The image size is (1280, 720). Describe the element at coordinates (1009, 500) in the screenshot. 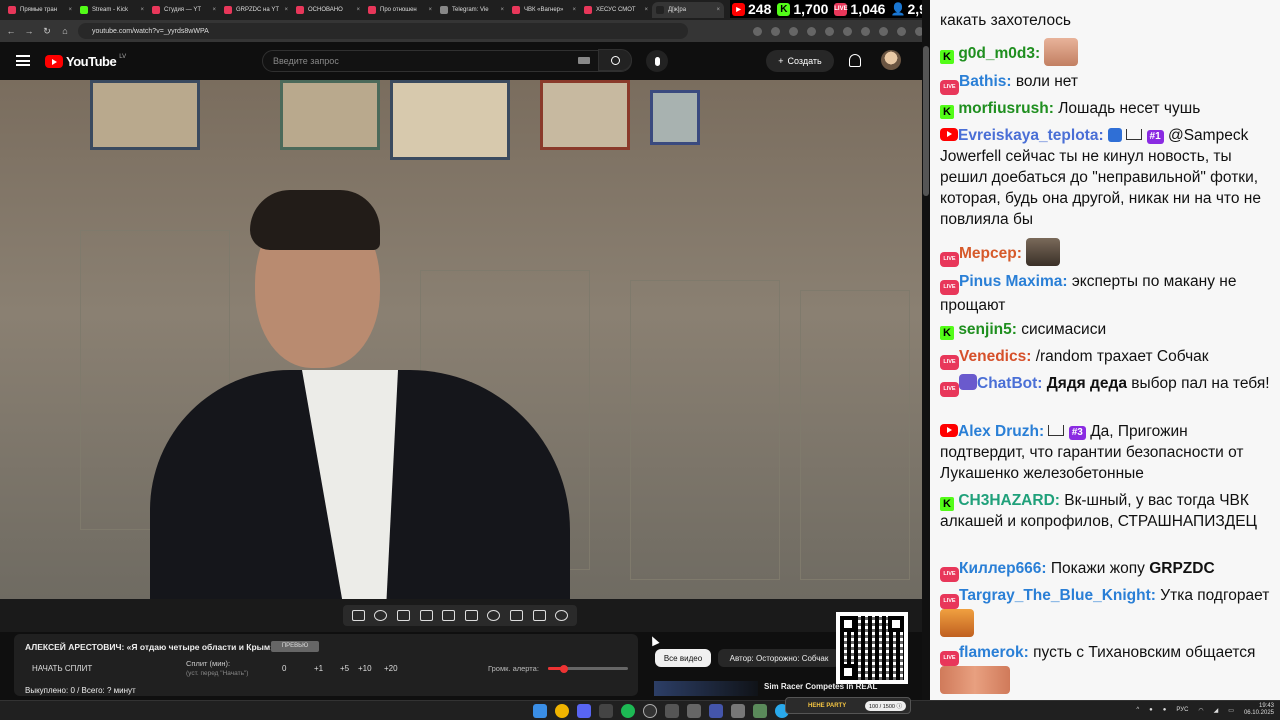

I see `chat-username: CH3HAZARD:` at that location.